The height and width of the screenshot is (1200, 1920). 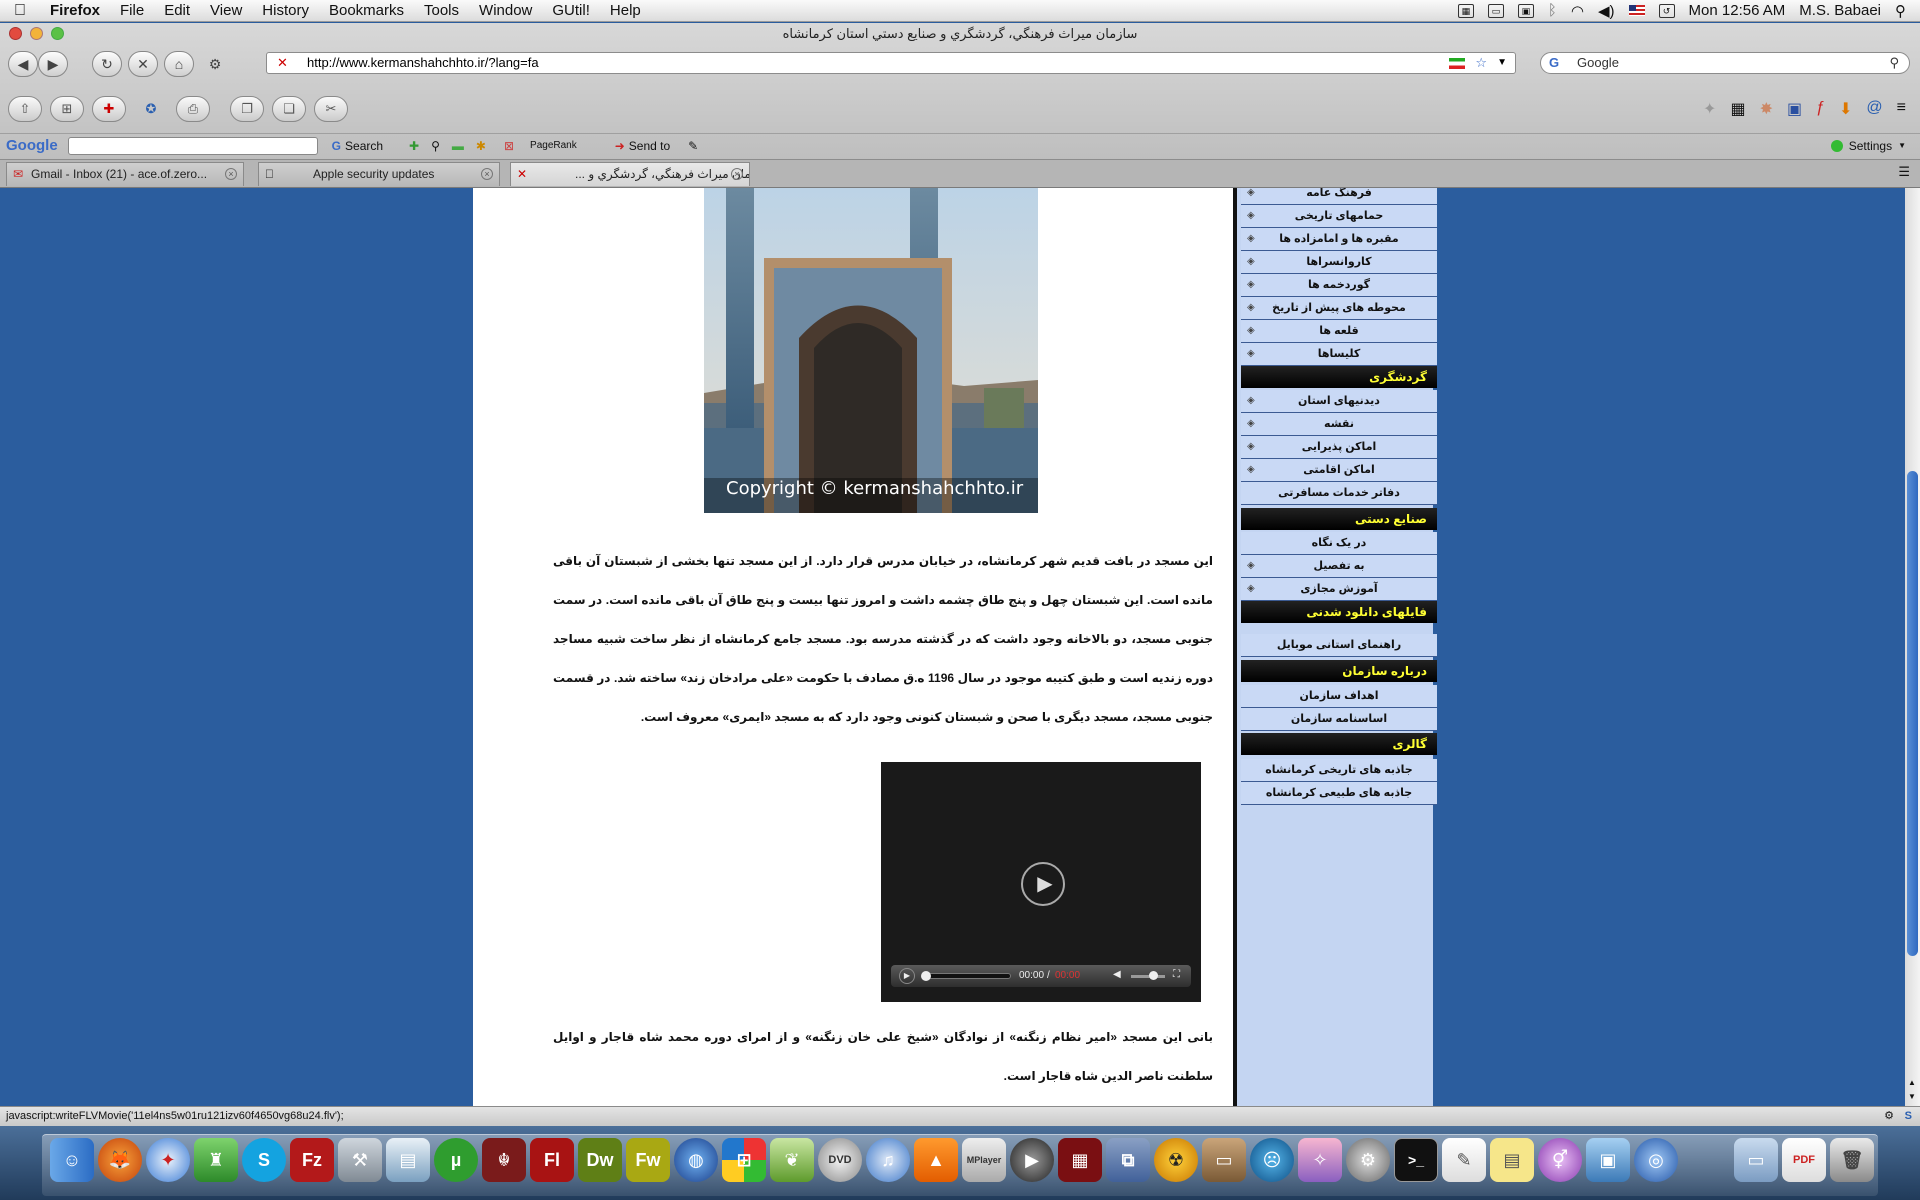 I want to click on menu-window: Window, so click(x=505, y=10).